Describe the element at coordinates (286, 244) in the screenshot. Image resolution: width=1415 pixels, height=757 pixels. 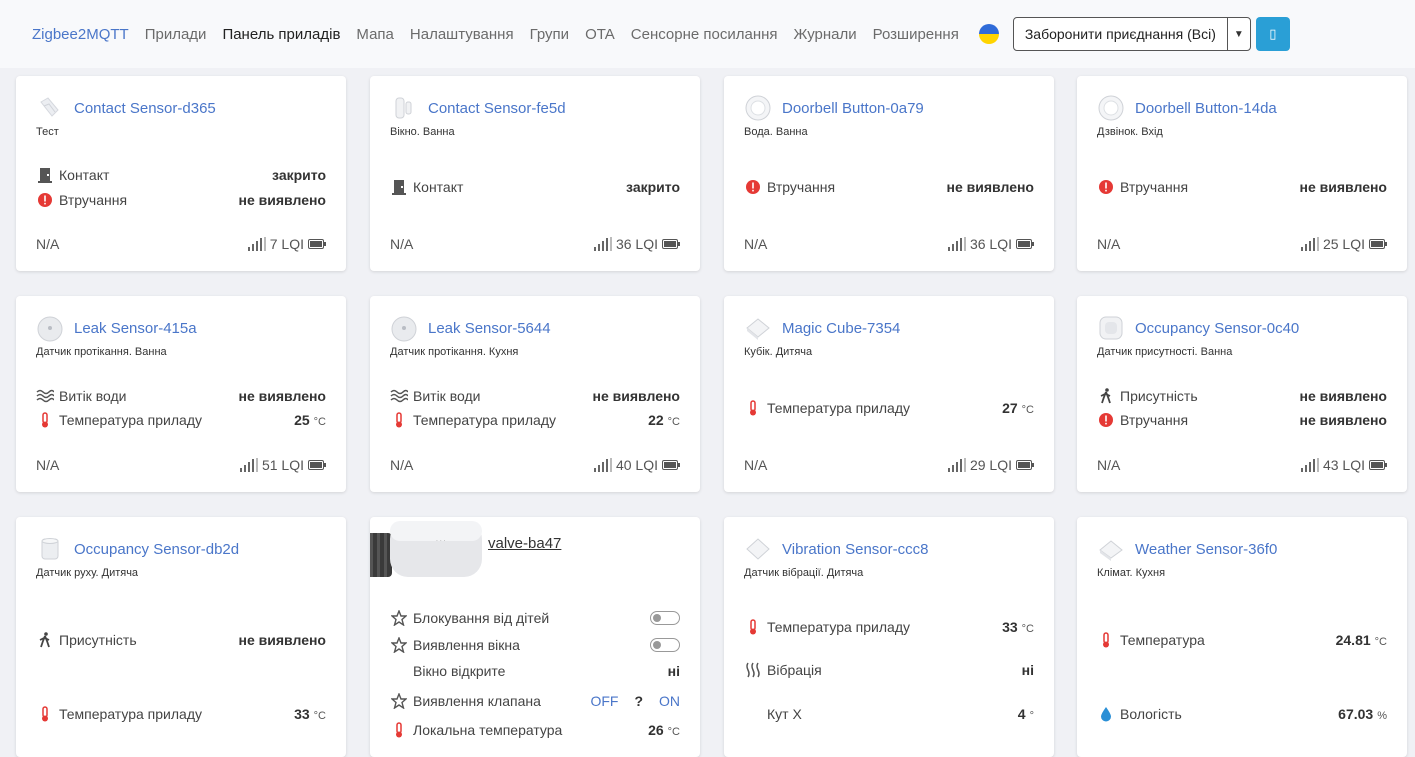
I see `lqi-value: 7 LQI` at that location.